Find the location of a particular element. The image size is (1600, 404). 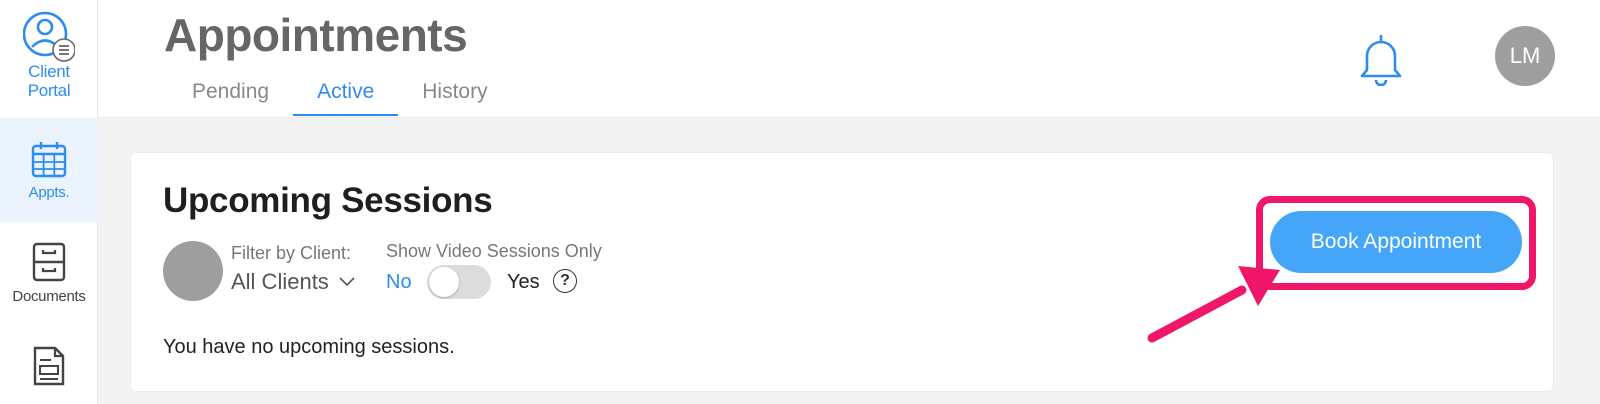

help-icon: ? is located at coordinates (565, 281).